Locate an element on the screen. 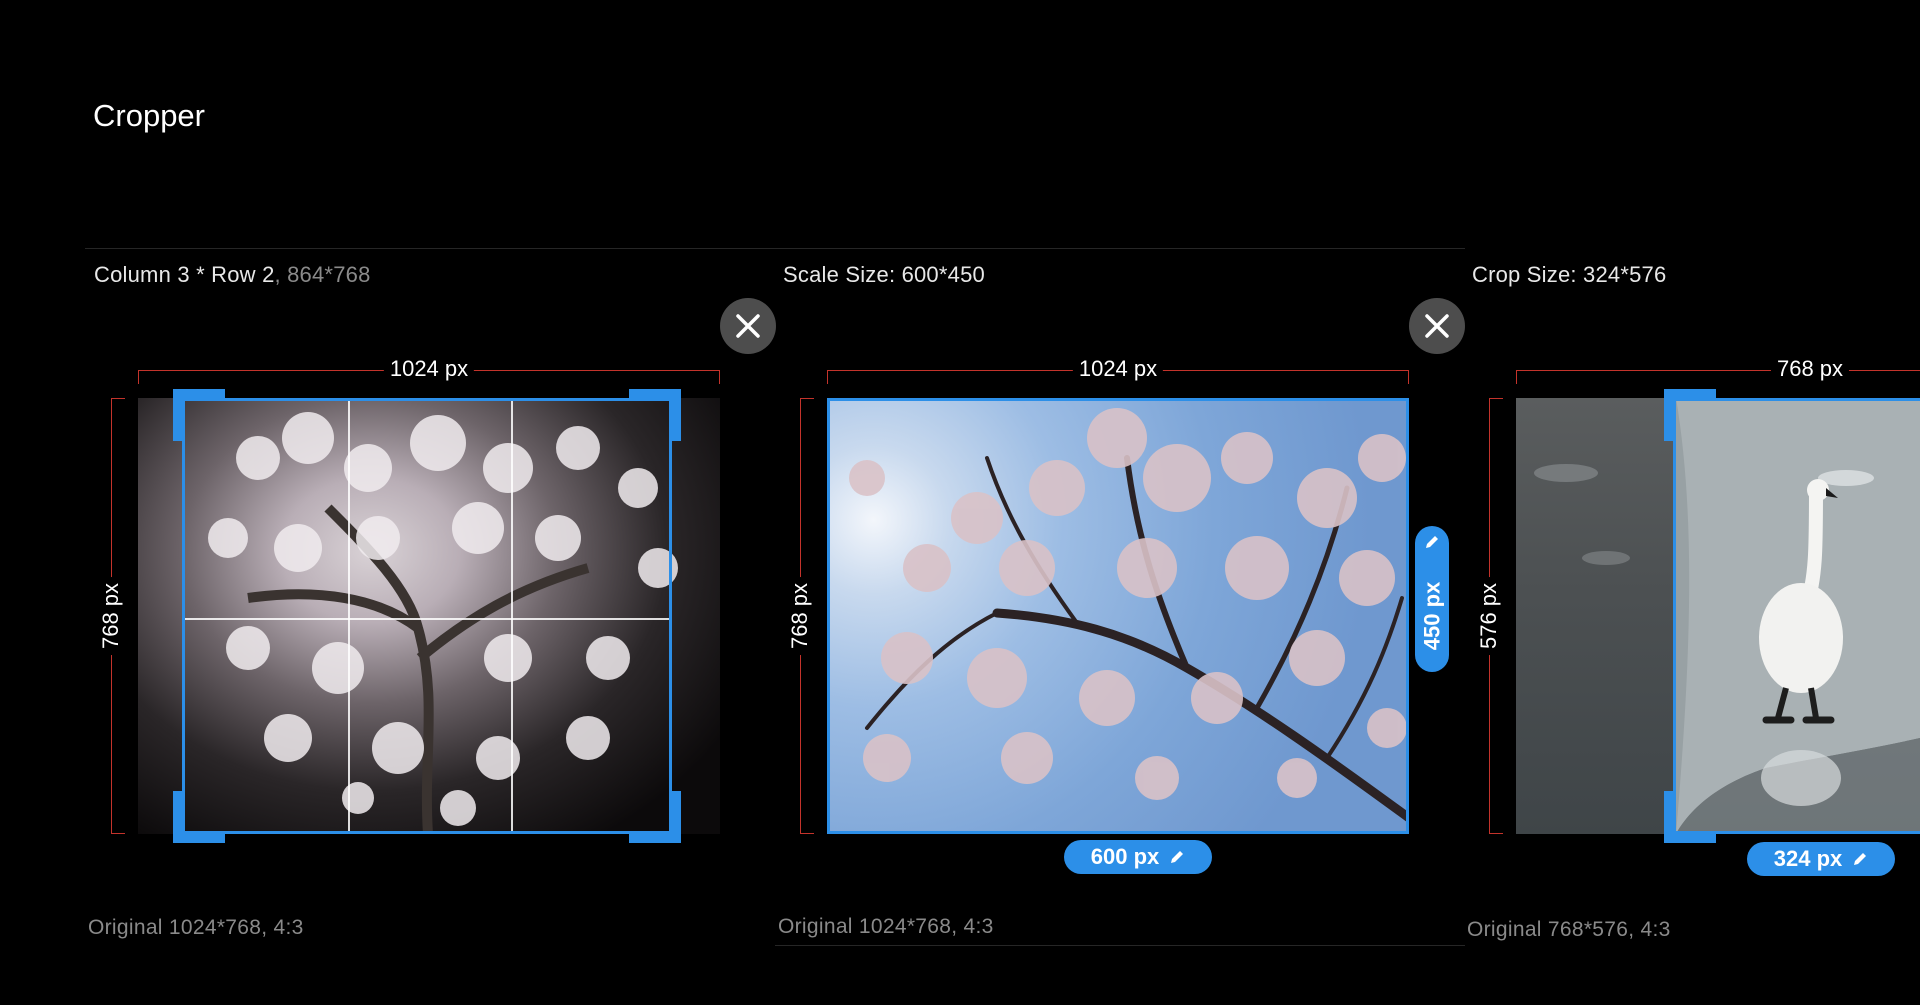 Image resolution: width=1920 pixels, height=1005 pixels. crop-width-pill: 324 px is located at coordinates (1821, 859).